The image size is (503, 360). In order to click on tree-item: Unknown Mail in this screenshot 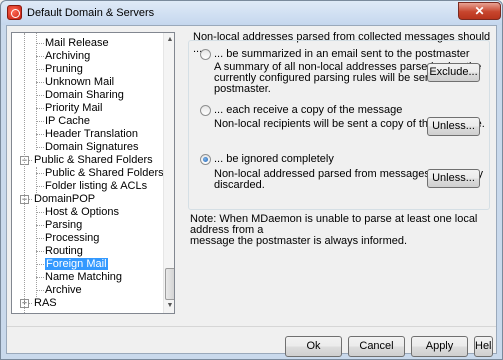, I will do `click(79, 82)`.